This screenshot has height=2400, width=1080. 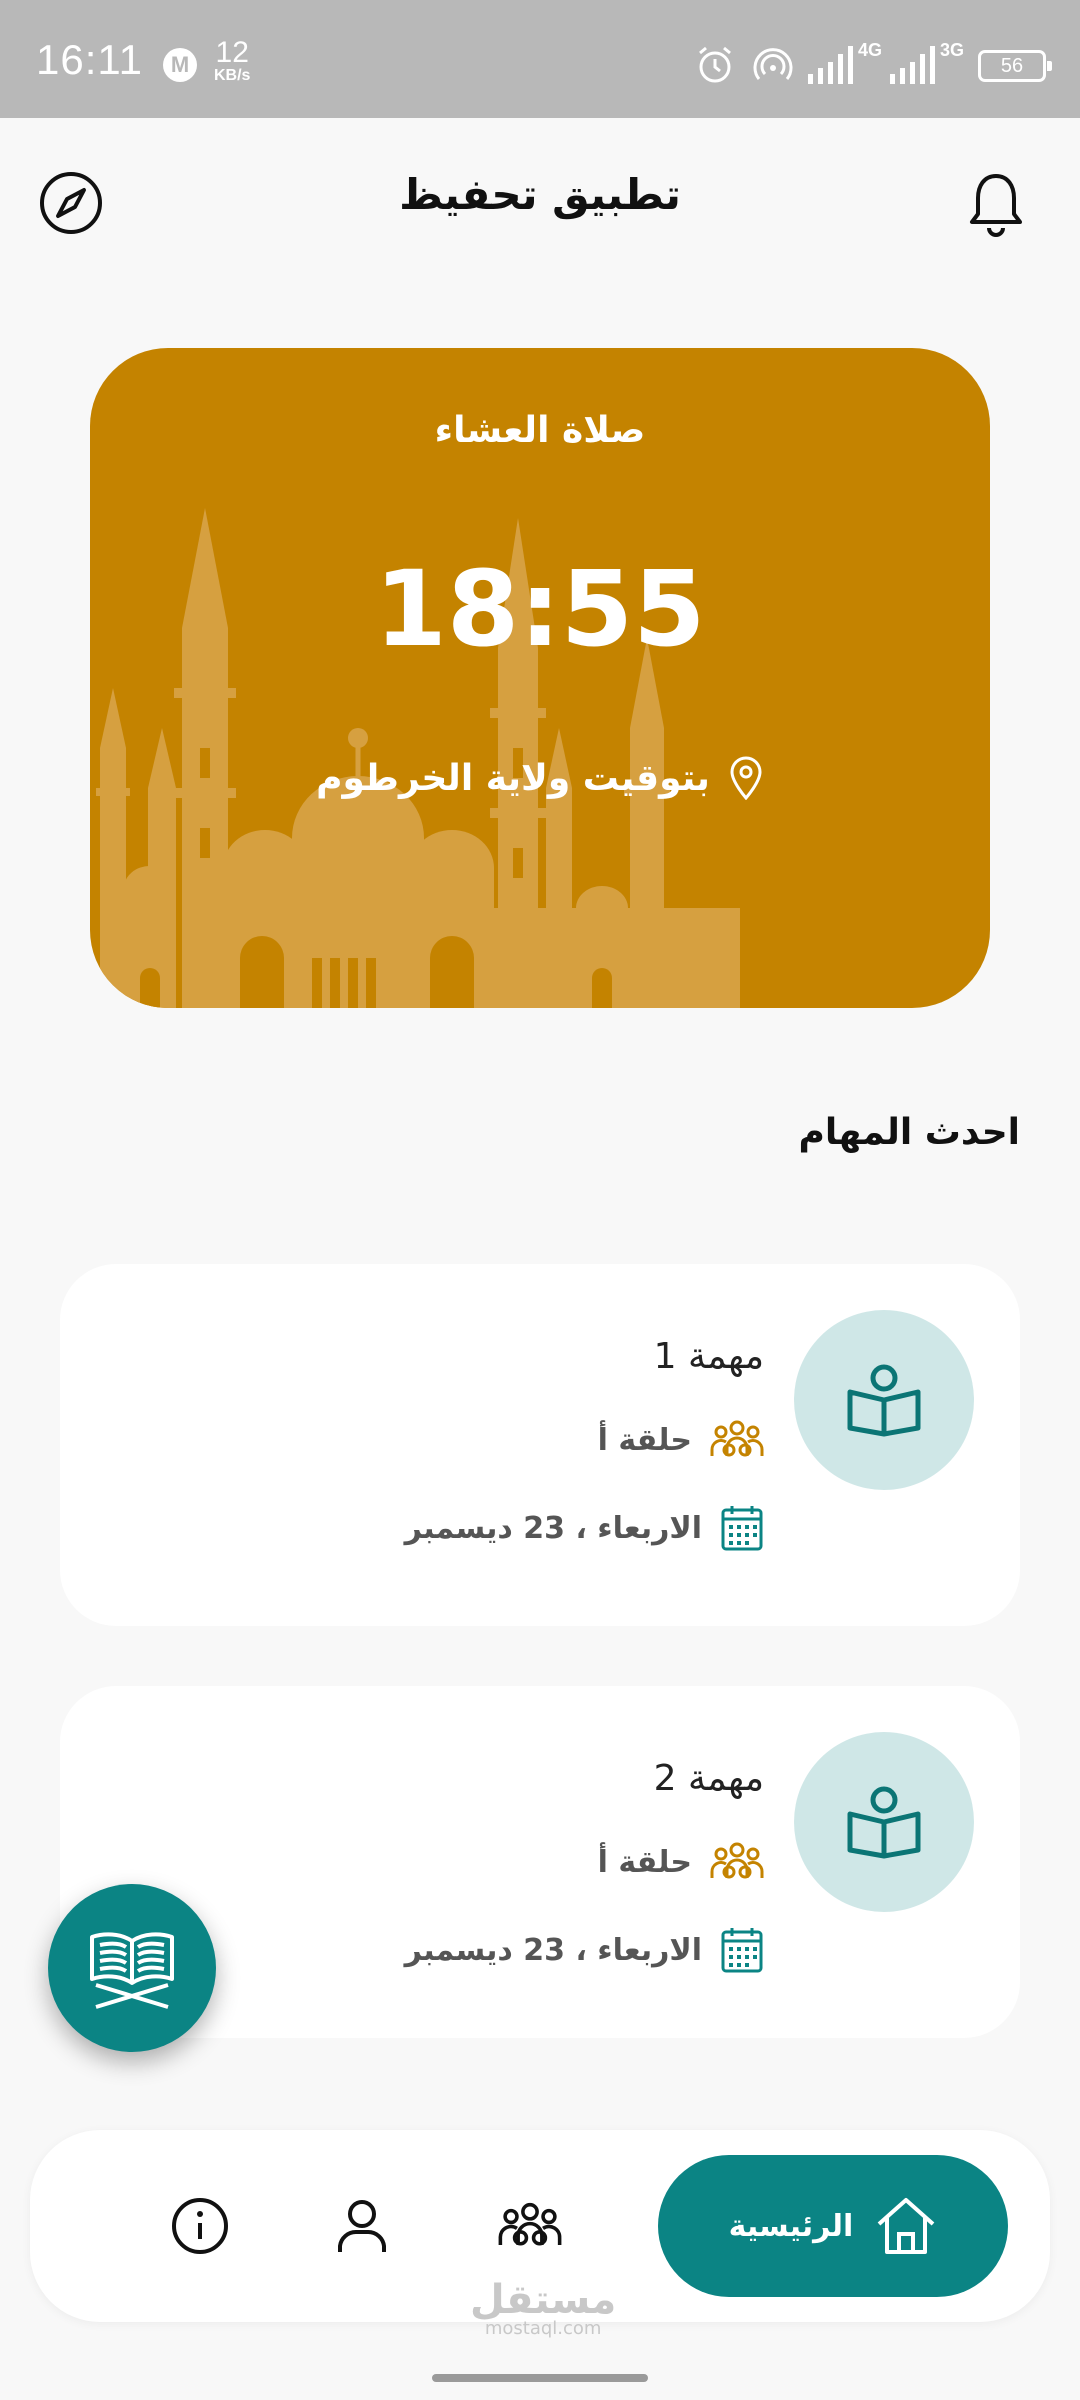 I want to click on network-4g-label: 4G, so click(x=870, y=50).